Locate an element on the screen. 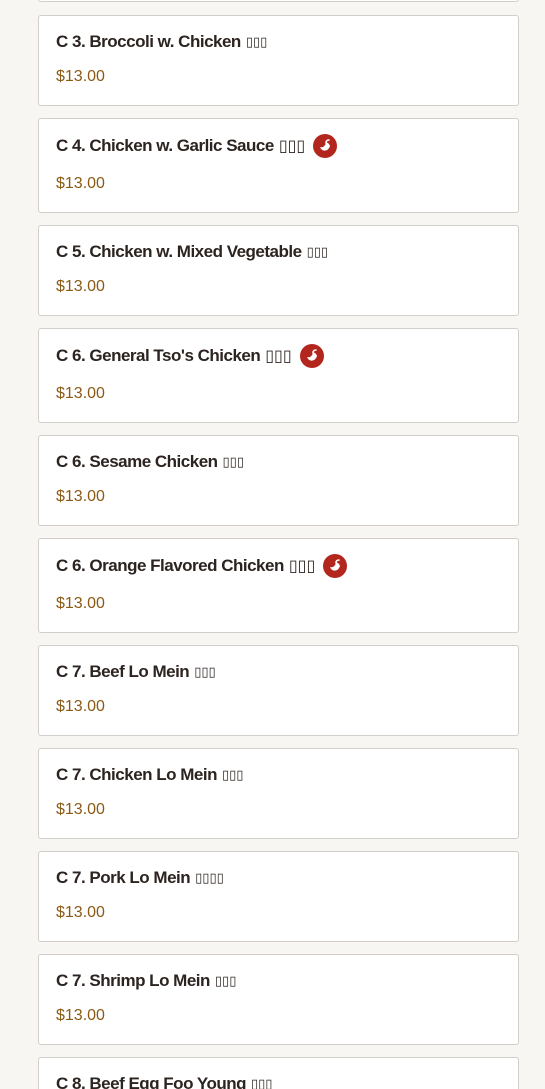  menu-item-name: C 8. Beef Egg Foo Young ▯▯▯ is located at coordinates (164, 1081).